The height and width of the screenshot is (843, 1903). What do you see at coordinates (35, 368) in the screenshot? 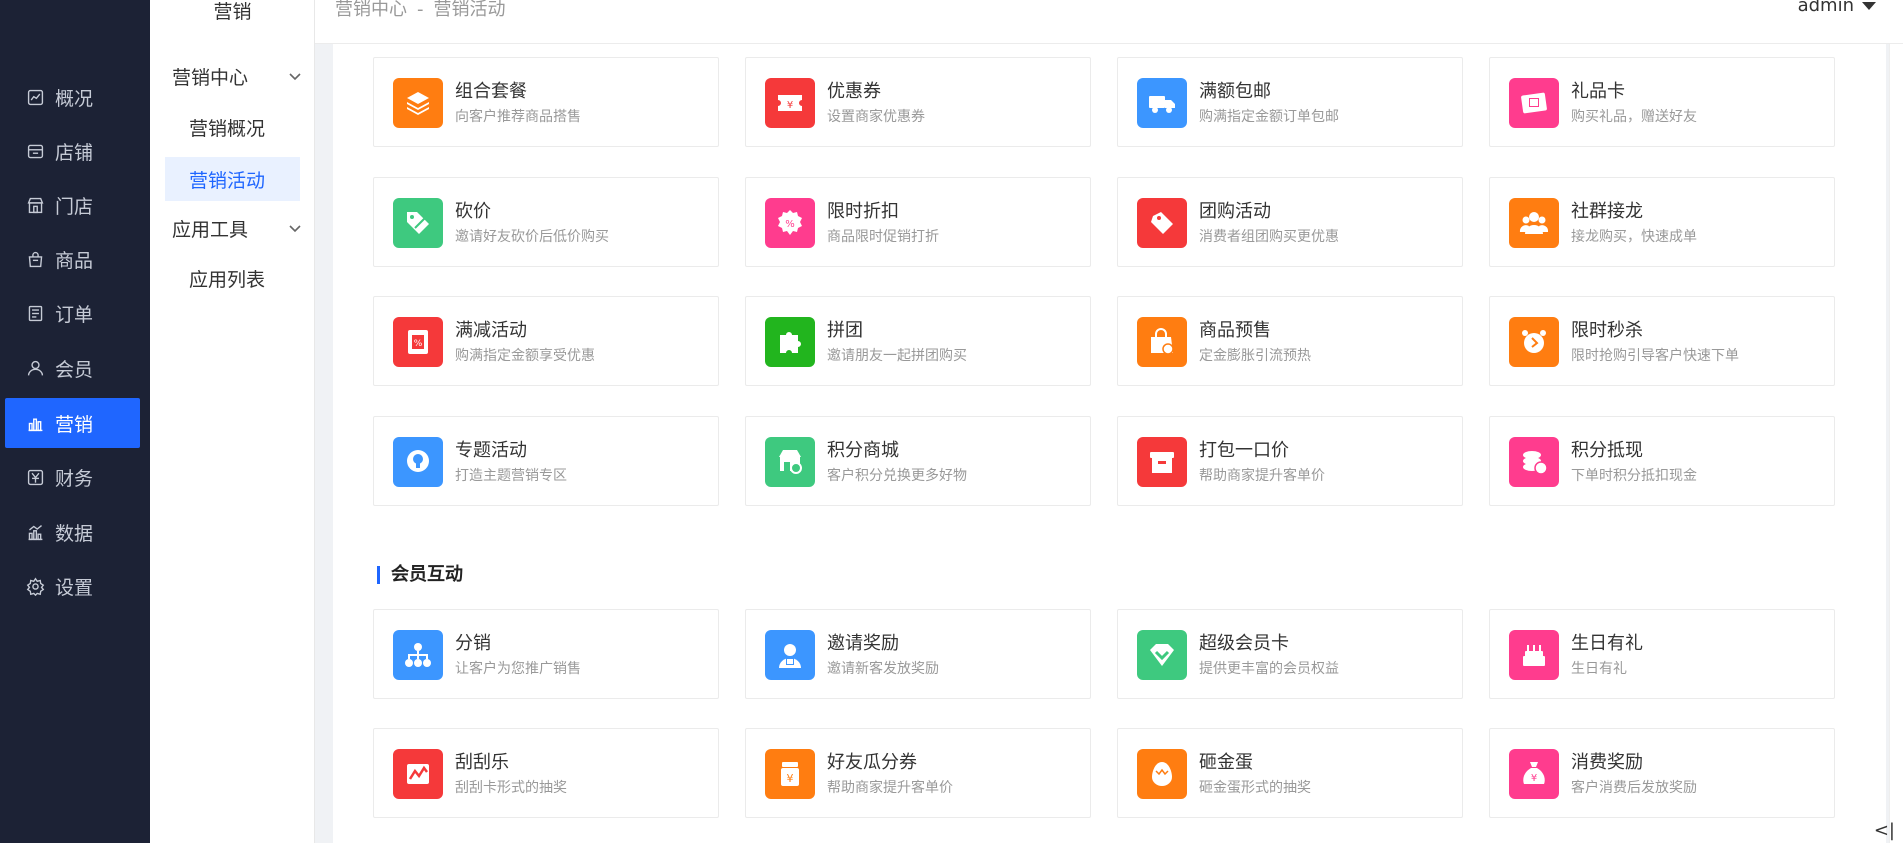
I see `user-icon` at bounding box center [35, 368].